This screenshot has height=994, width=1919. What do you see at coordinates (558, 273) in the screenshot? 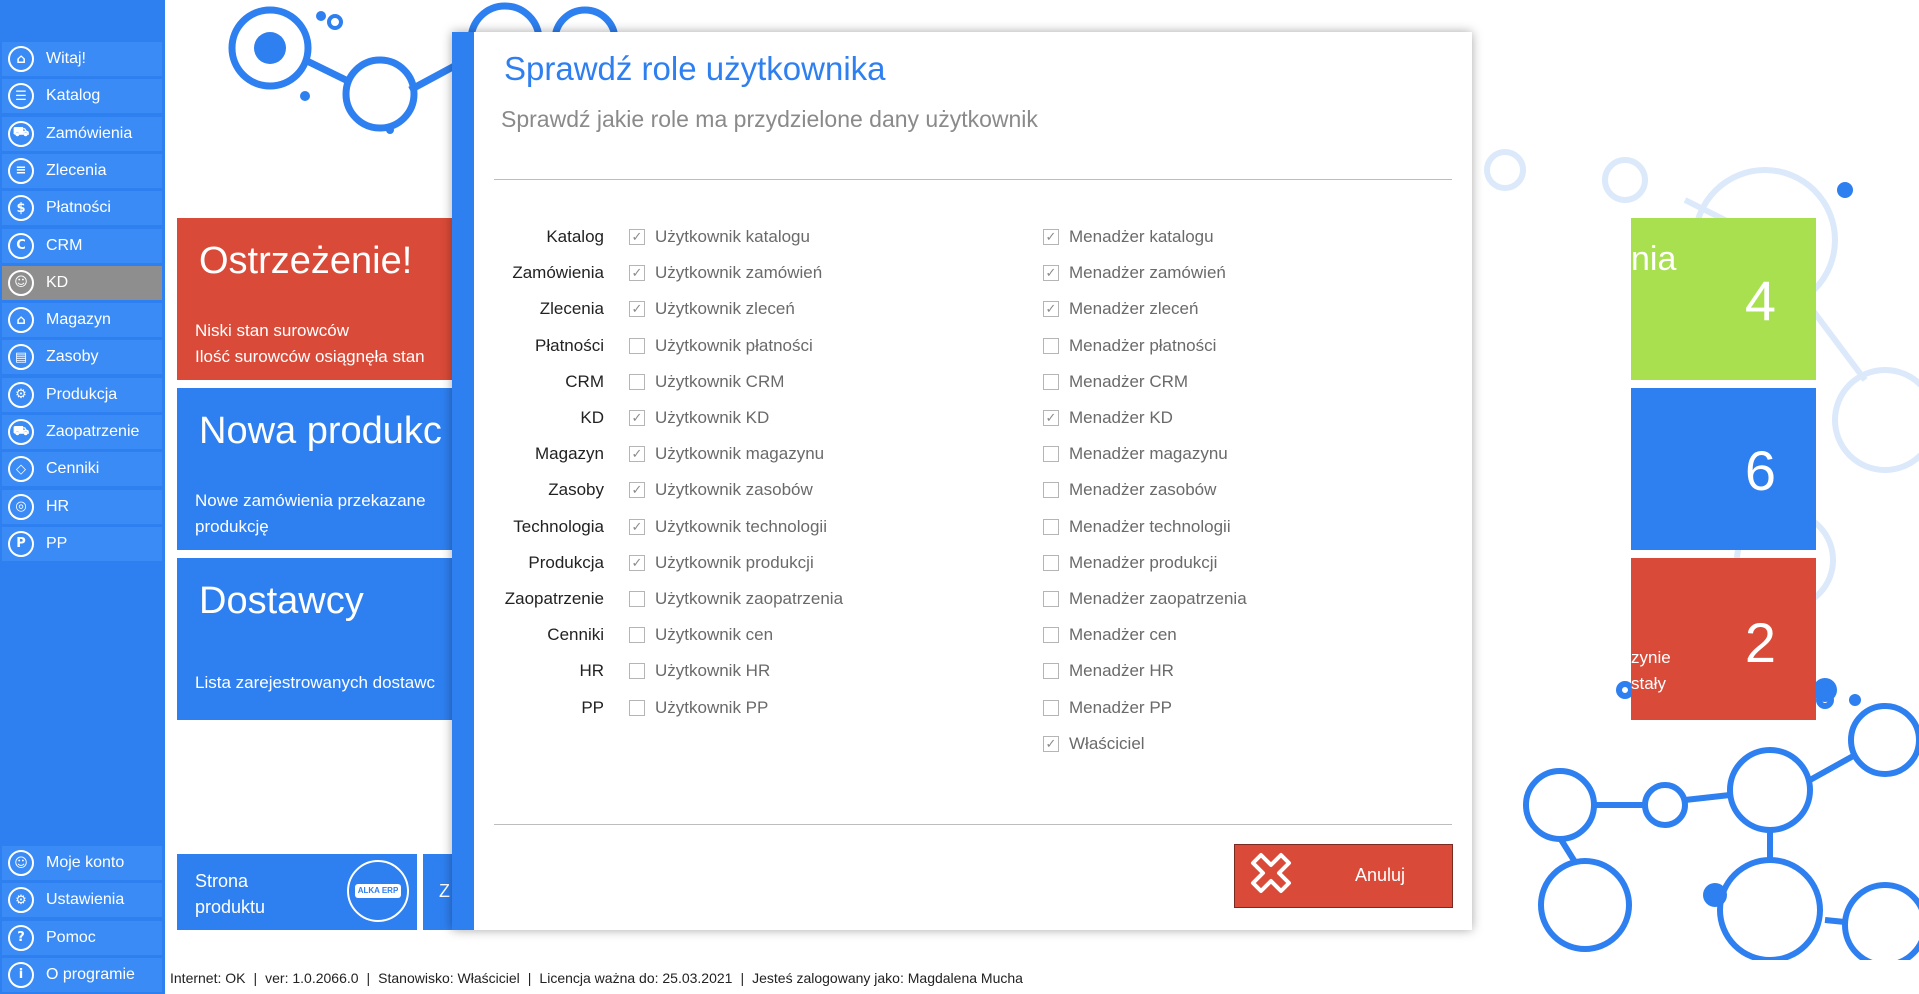
I see `module-label: Zamówienia` at bounding box center [558, 273].